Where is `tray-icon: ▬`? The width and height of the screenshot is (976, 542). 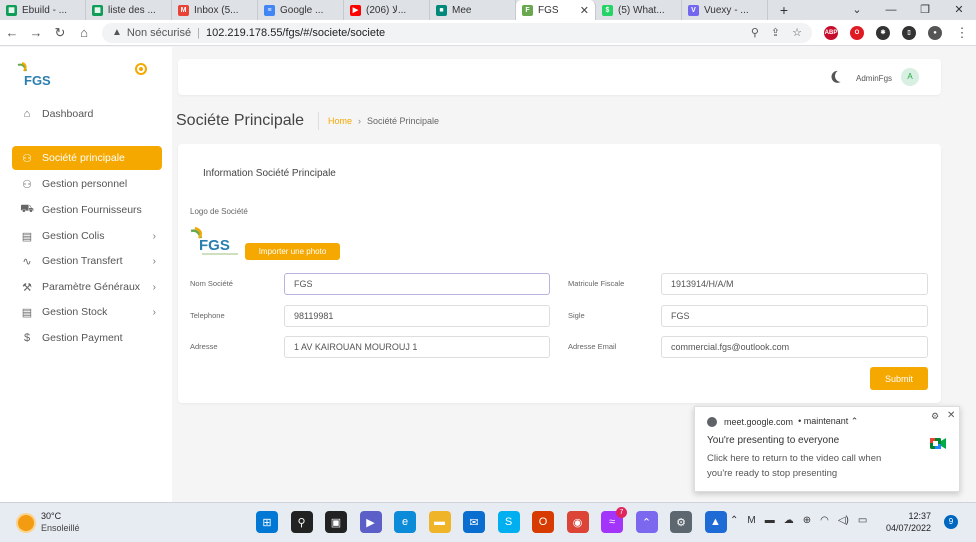 tray-icon: ▬ is located at coordinates (770, 520).